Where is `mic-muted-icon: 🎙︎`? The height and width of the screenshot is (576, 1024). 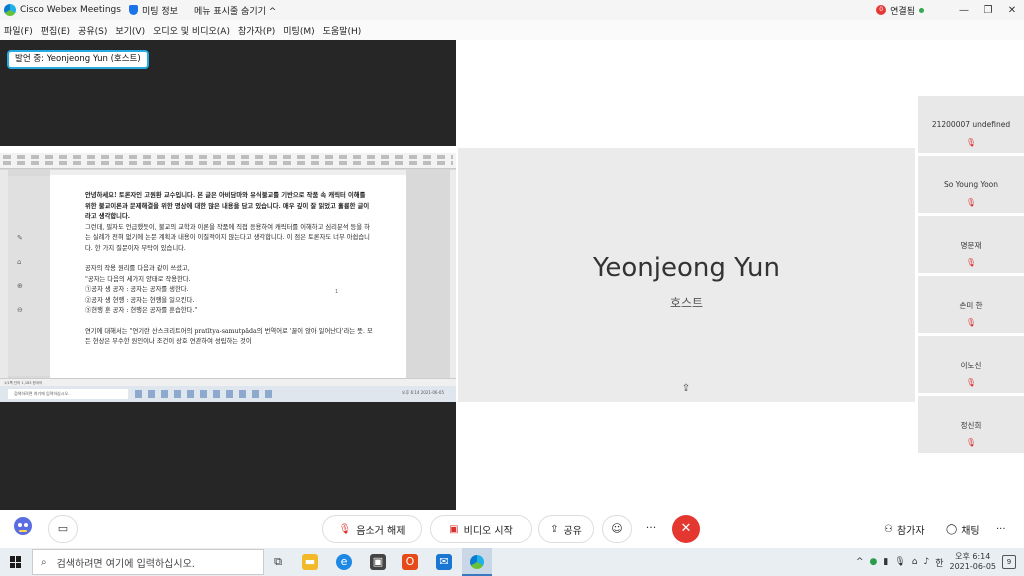 mic-muted-icon: 🎙︎ is located at coordinates (345, 529).